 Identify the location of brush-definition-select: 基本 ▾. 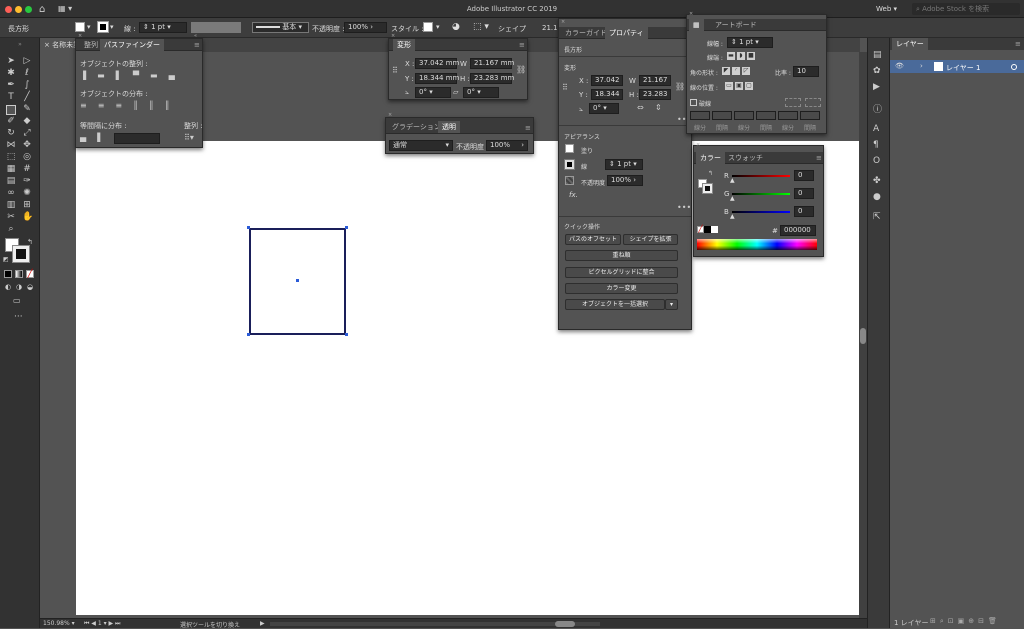
(280, 27).